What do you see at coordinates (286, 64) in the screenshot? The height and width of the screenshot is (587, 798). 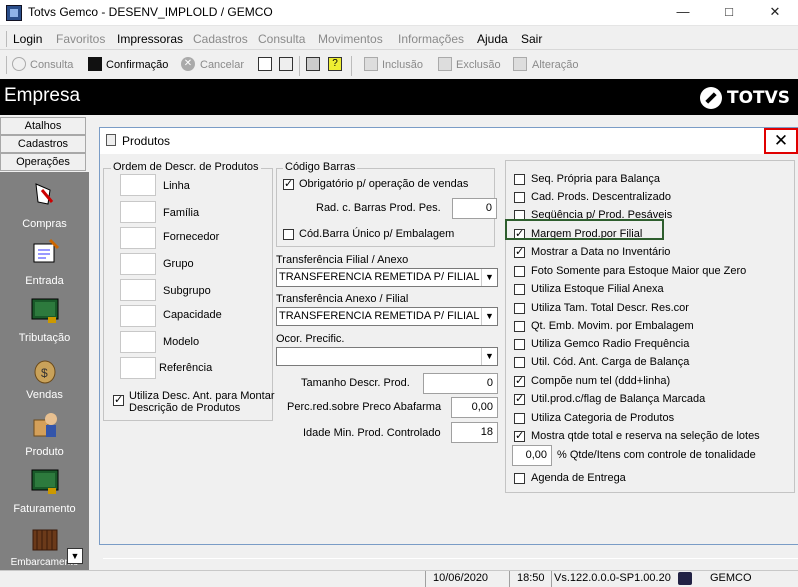 I see `open-document-icon` at bounding box center [286, 64].